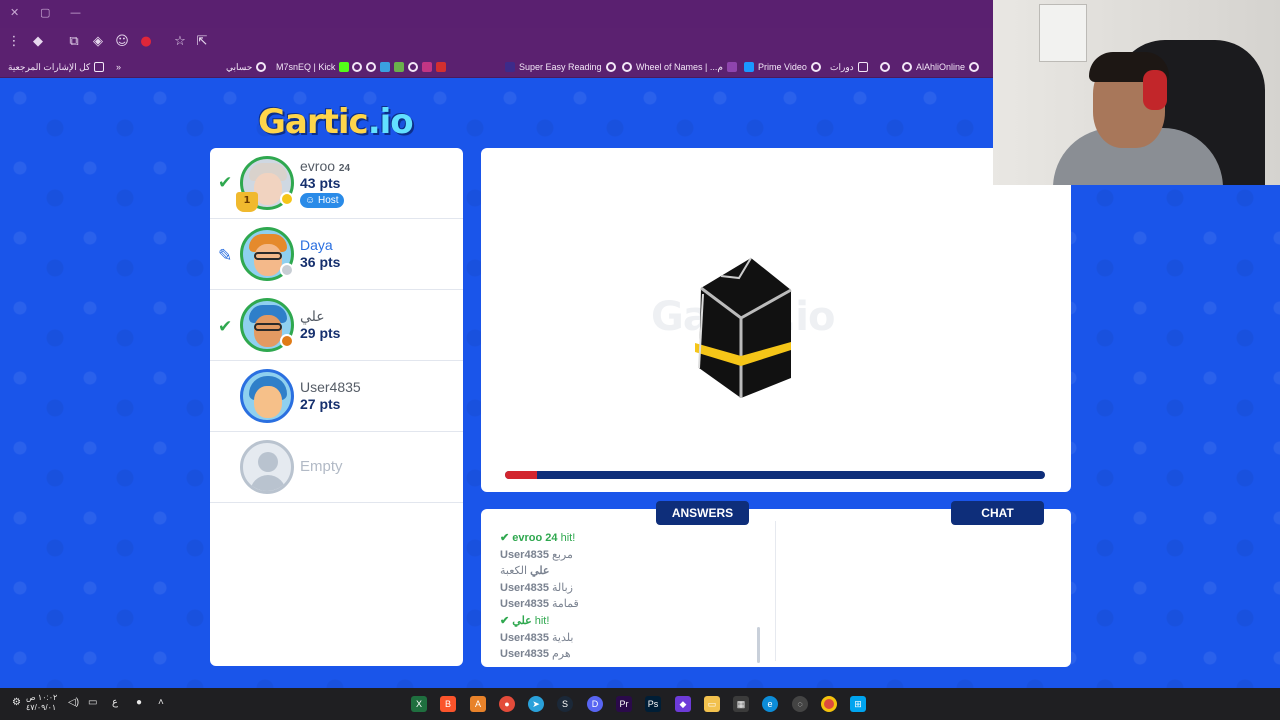 The height and width of the screenshot is (720, 1280). What do you see at coordinates (45, 12) in the screenshot?
I see `maximize-window-icon: ▢` at bounding box center [45, 12].